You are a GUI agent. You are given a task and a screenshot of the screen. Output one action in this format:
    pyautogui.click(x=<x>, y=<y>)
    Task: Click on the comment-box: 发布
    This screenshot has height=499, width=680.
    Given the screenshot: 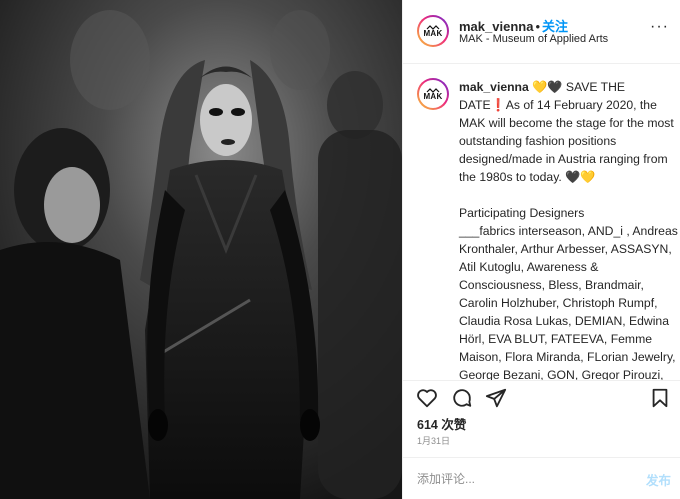 What is the action you would take?
    pyautogui.click(x=541, y=478)
    